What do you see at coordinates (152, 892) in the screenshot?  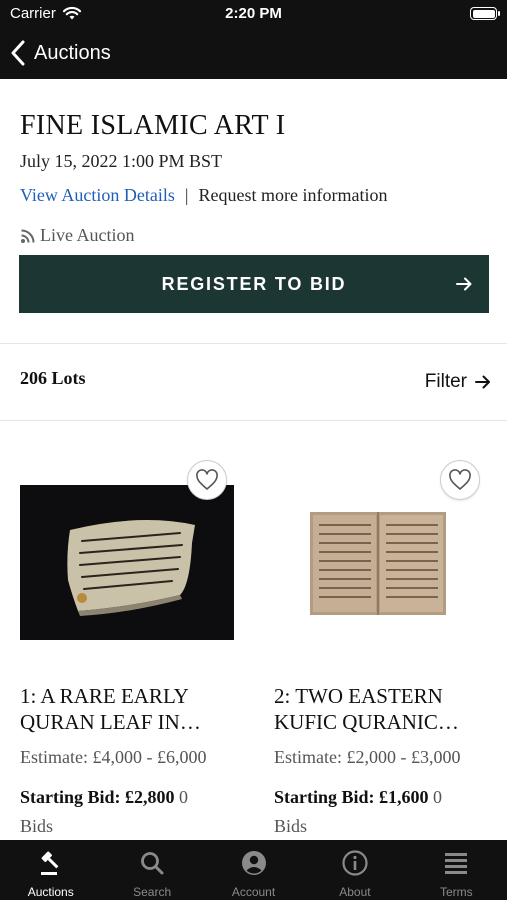 I see `tab-label: Search` at bounding box center [152, 892].